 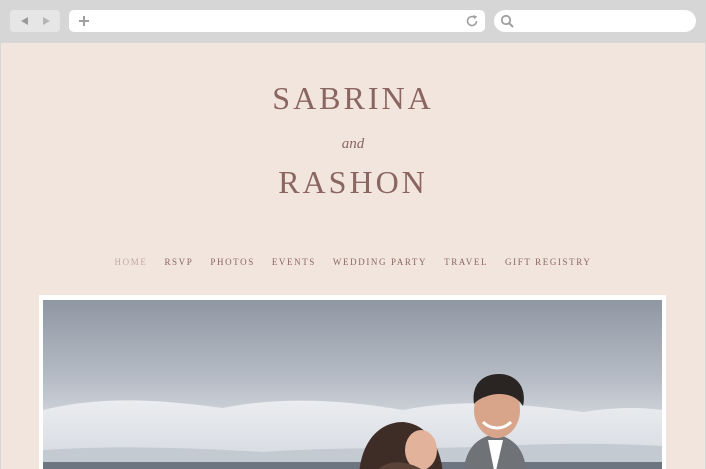 I want to click on address-bar, so click(x=277, y=21).